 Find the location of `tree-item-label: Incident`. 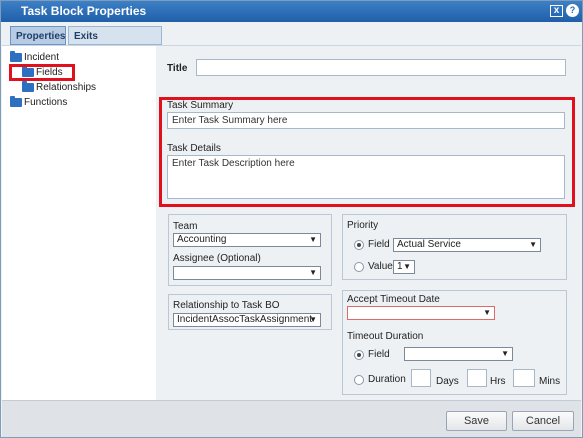

tree-item-label: Incident is located at coordinates (42, 57).